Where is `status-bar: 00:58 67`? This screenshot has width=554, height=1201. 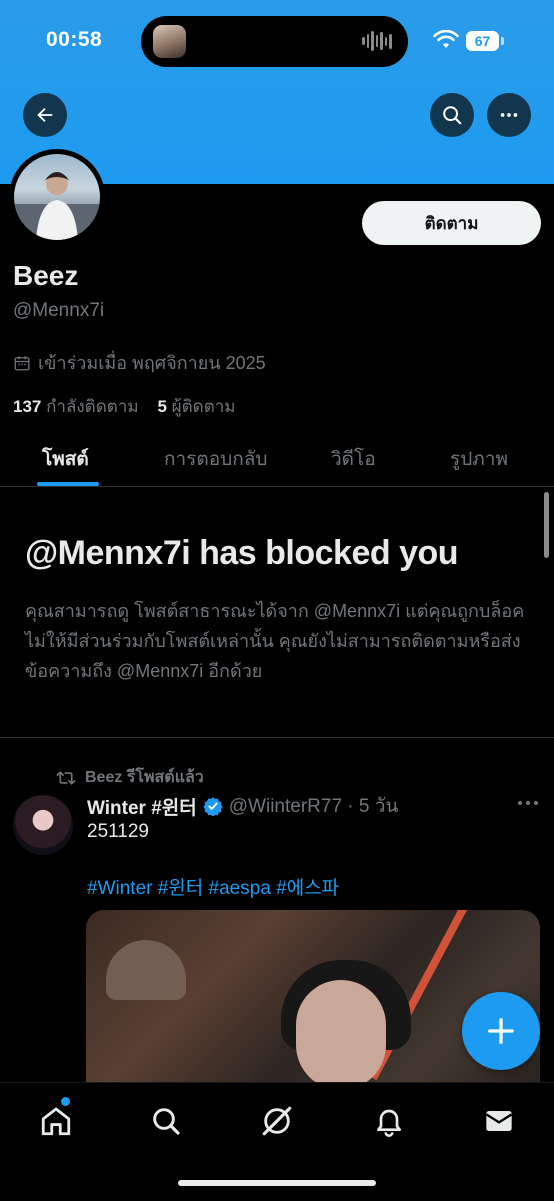
status-bar: 00:58 67 is located at coordinates (277, 42).